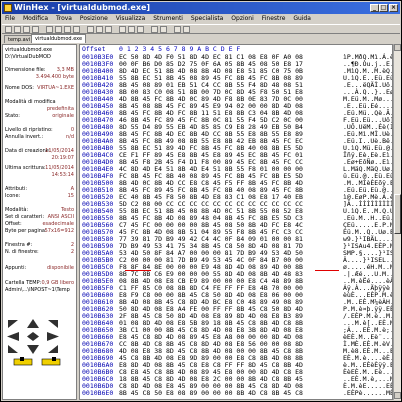 The height and width of the screenshot is (402, 402). I want to click on replace-icon, so click(108, 29).